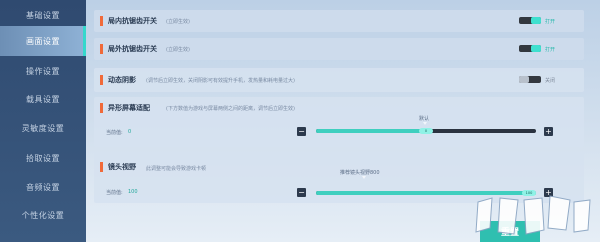 This screenshot has height=242, width=600. I want to click on notch-increase-button: +, so click(548, 131).